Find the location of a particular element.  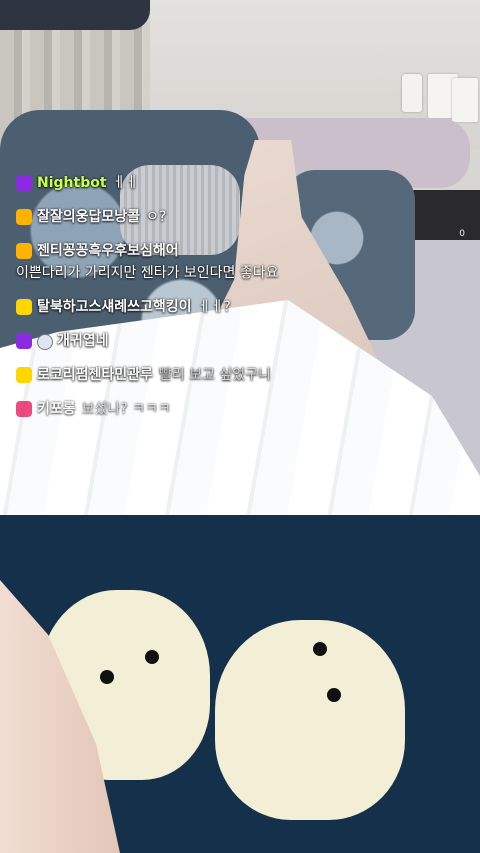

chat-message: 로코리펌젠타민관루 빨리 보고 싶었구니 is located at coordinates (161, 375).